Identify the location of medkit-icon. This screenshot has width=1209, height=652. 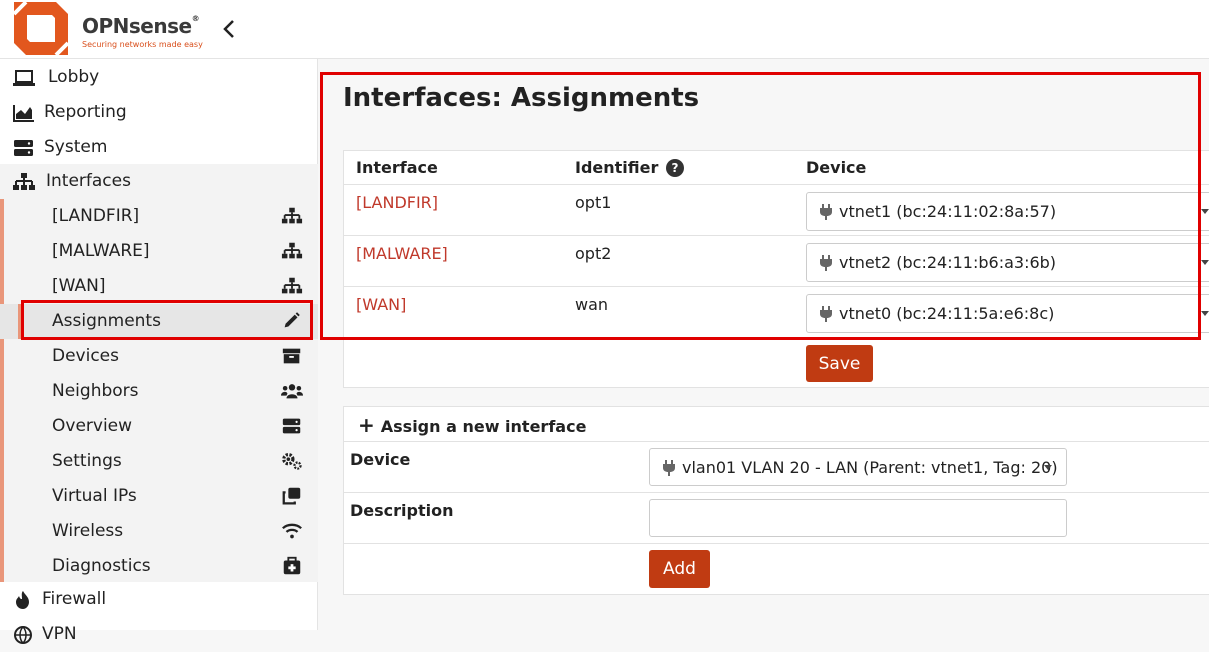
(292, 565).